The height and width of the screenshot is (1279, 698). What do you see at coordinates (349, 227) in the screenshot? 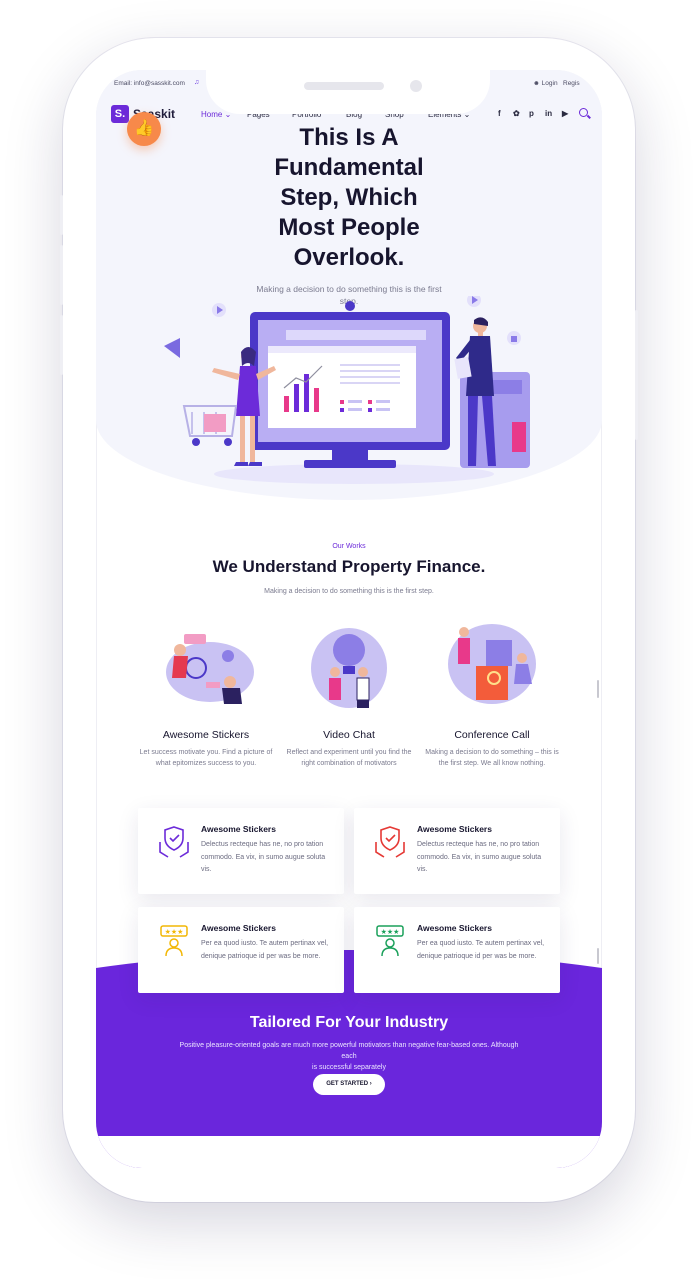
I see `hero-title-line: Most People` at bounding box center [349, 227].